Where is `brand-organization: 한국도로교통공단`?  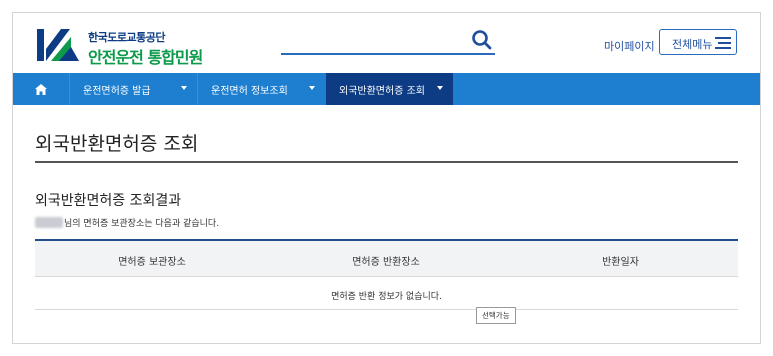 brand-organization: 한국도로교통공단 is located at coordinates (126, 37).